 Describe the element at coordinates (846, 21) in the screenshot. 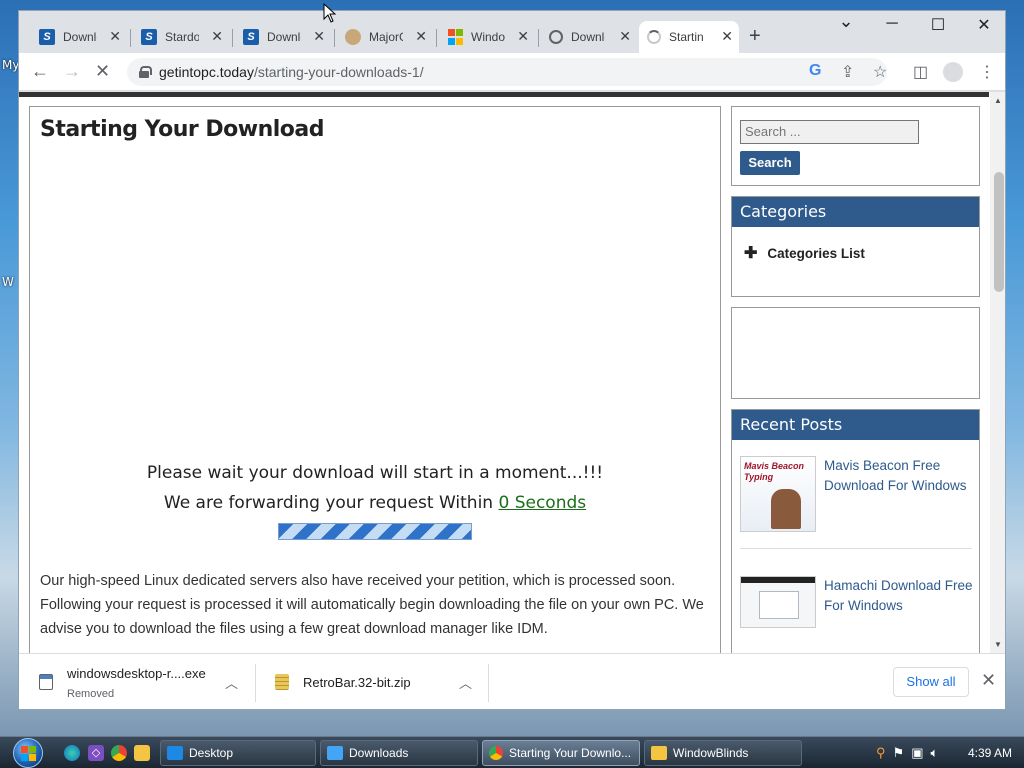

I see `tab-search-button: ⌄` at that location.